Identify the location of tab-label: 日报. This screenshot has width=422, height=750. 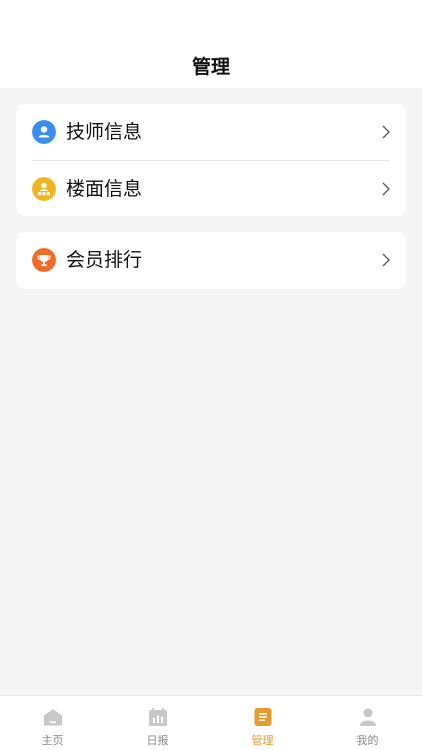
(157, 740).